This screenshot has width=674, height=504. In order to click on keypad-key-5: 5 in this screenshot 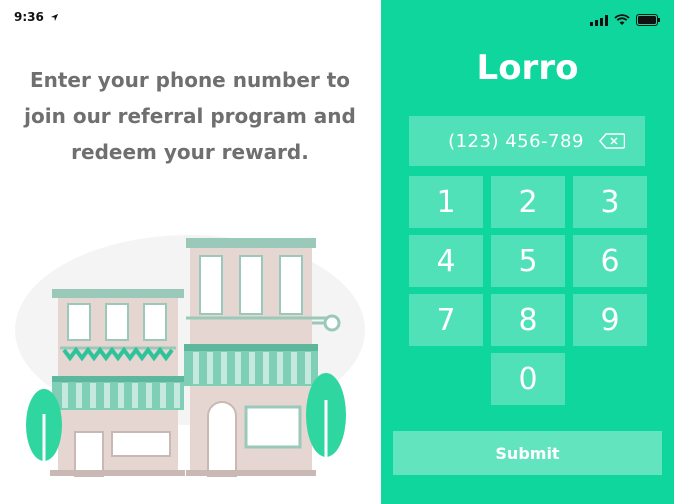, I will do `click(528, 261)`.